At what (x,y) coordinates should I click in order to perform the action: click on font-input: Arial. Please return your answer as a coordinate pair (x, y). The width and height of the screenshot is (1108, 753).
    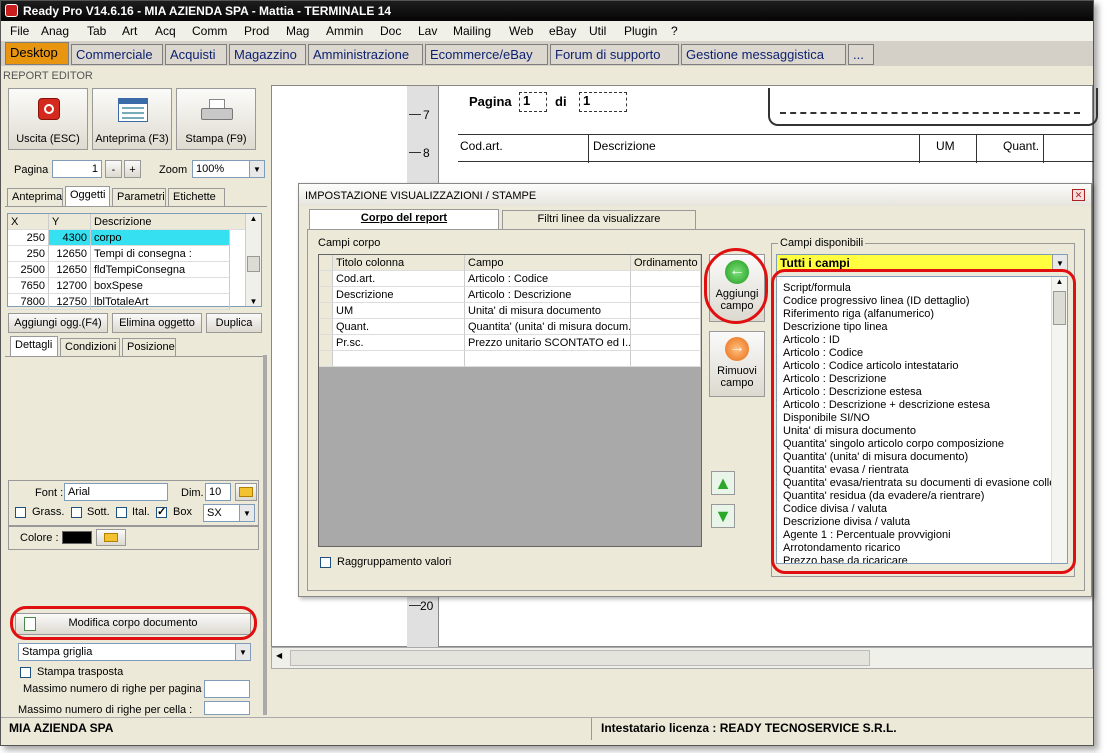
    Looking at the image, I should click on (116, 492).